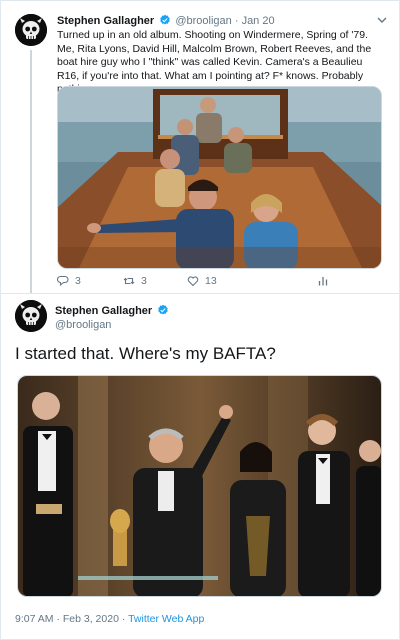  I want to click on reply-icon, so click(63, 281).